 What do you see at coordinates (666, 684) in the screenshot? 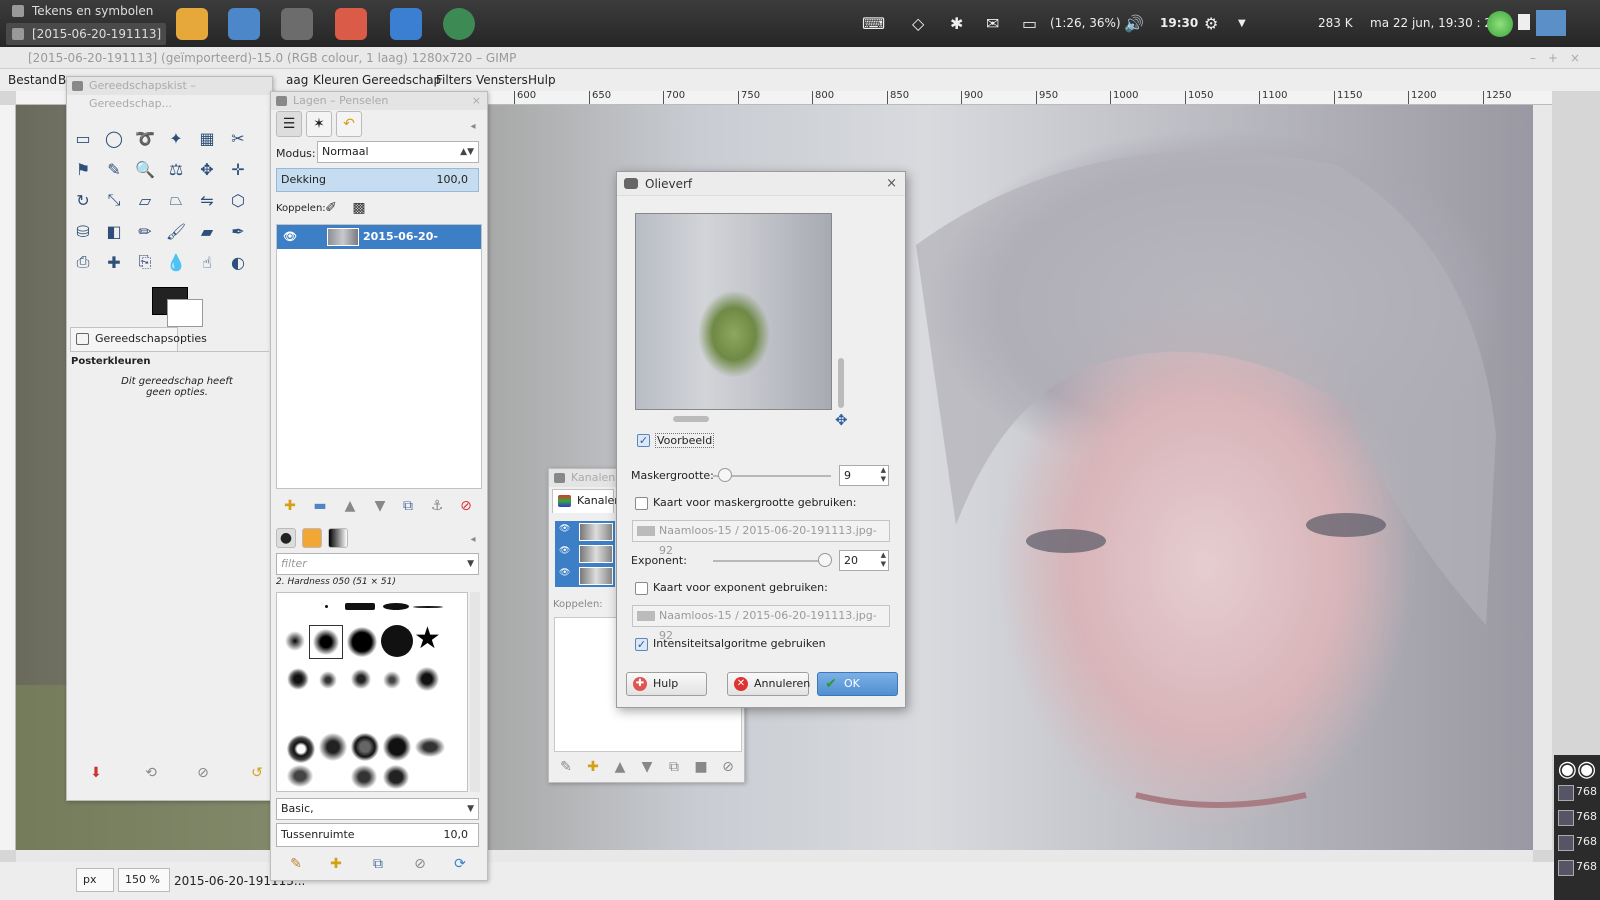
I see `help-button: ✚ Hulp` at bounding box center [666, 684].